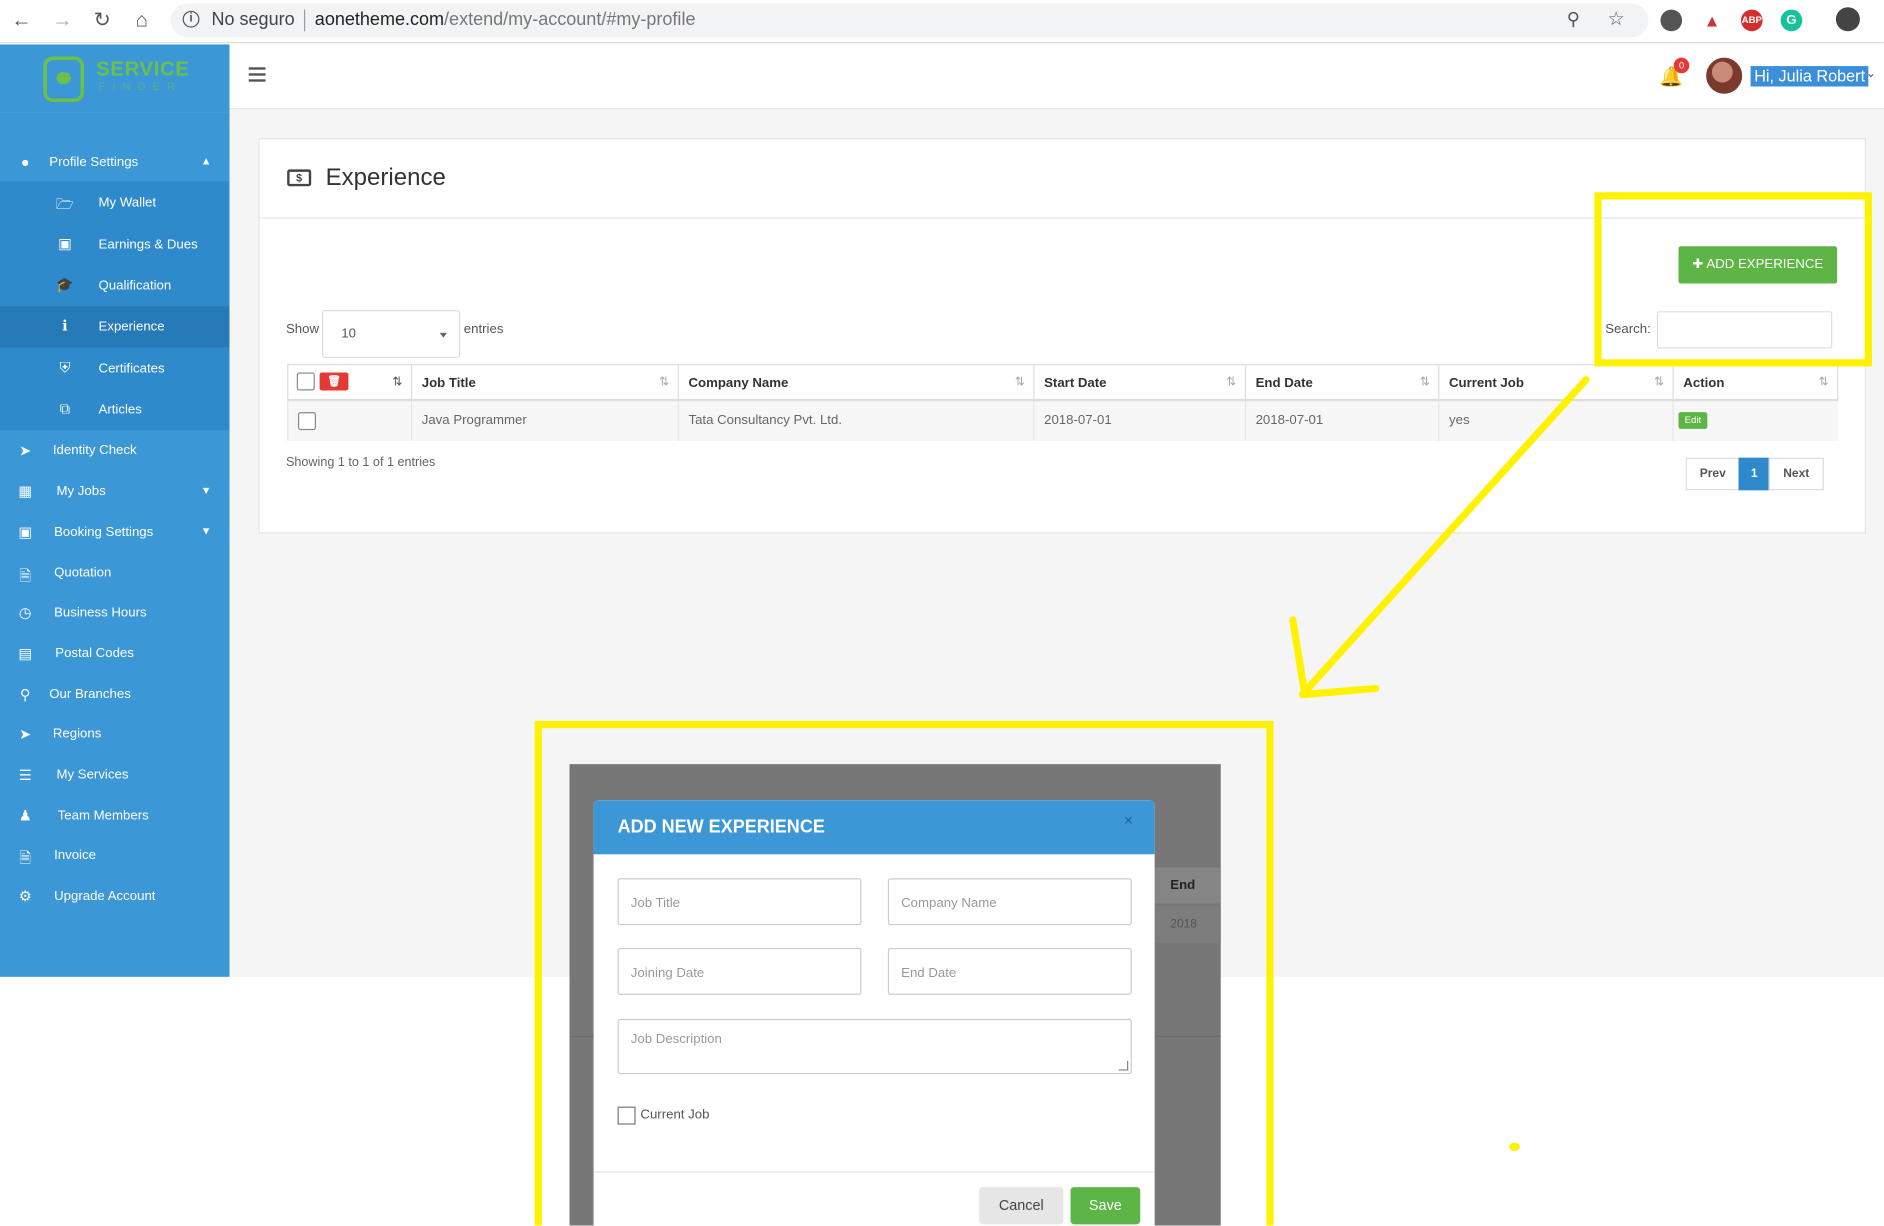 Image resolution: width=1884 pixels, height=1226 pixels. I want to click on user-greeting: Hi, Julia Robert, so click(1809, 76).